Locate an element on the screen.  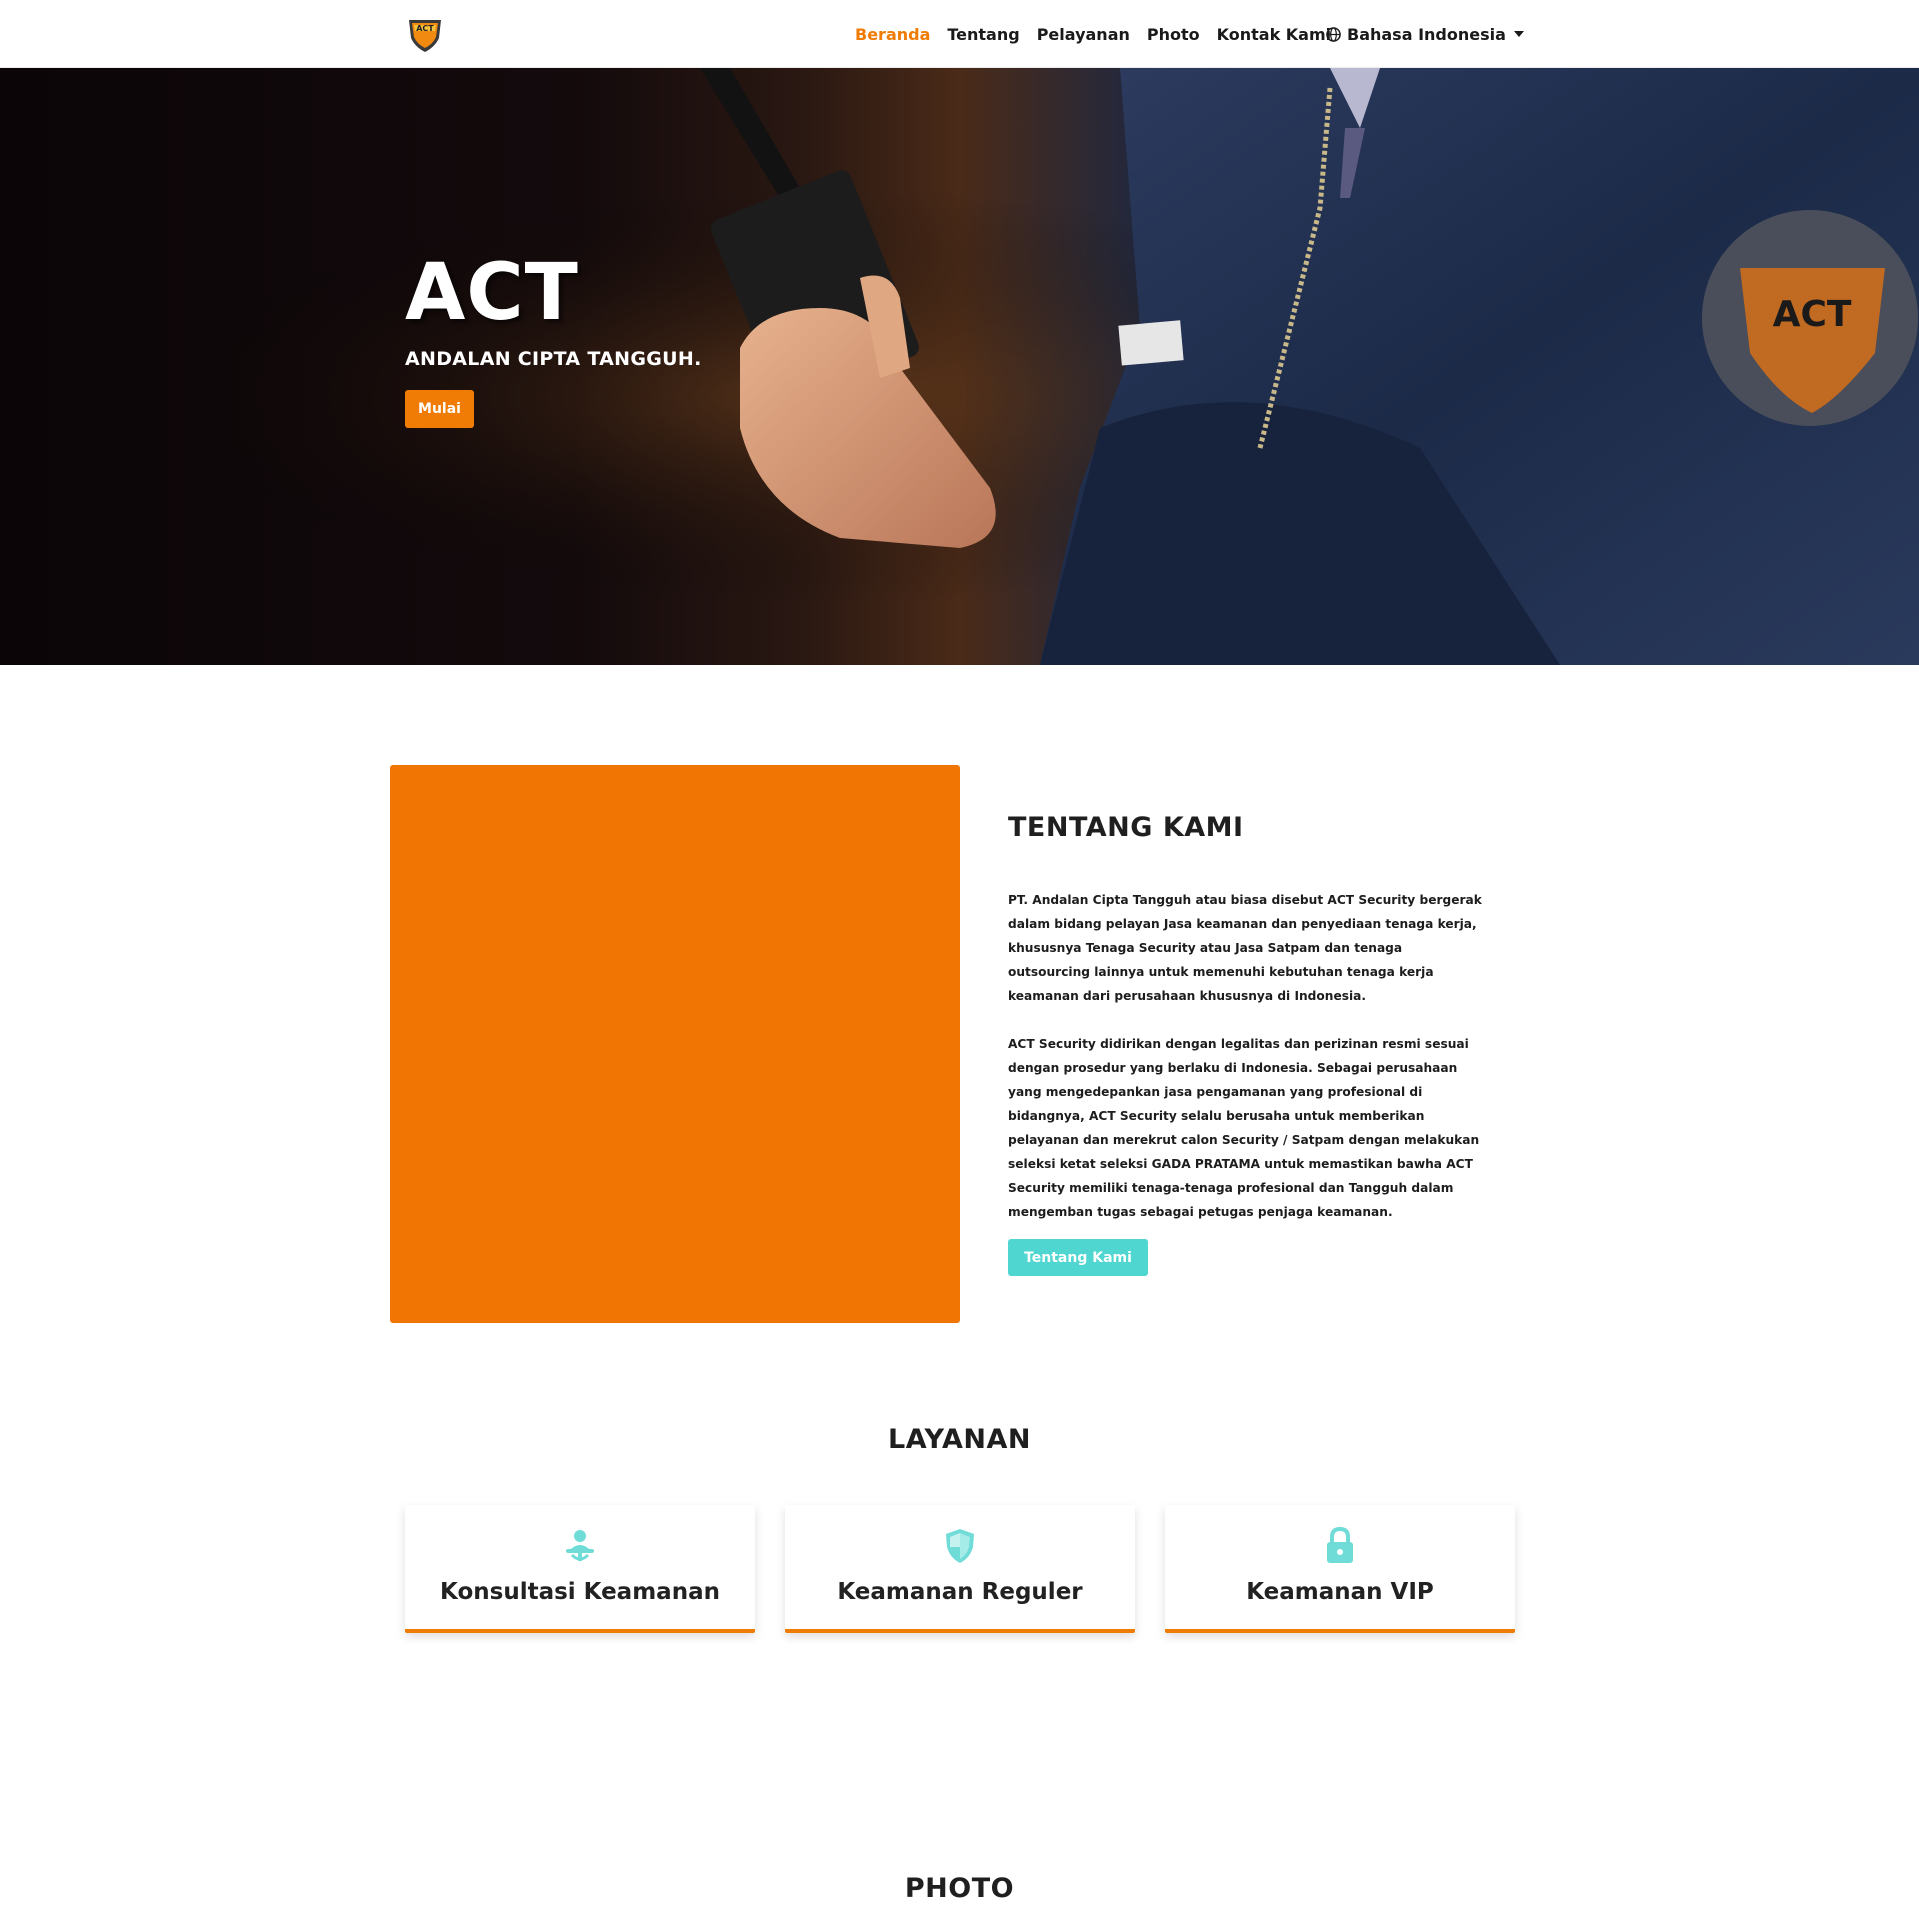
nav-tentang: Tentang is located at coordinates (983, 34).